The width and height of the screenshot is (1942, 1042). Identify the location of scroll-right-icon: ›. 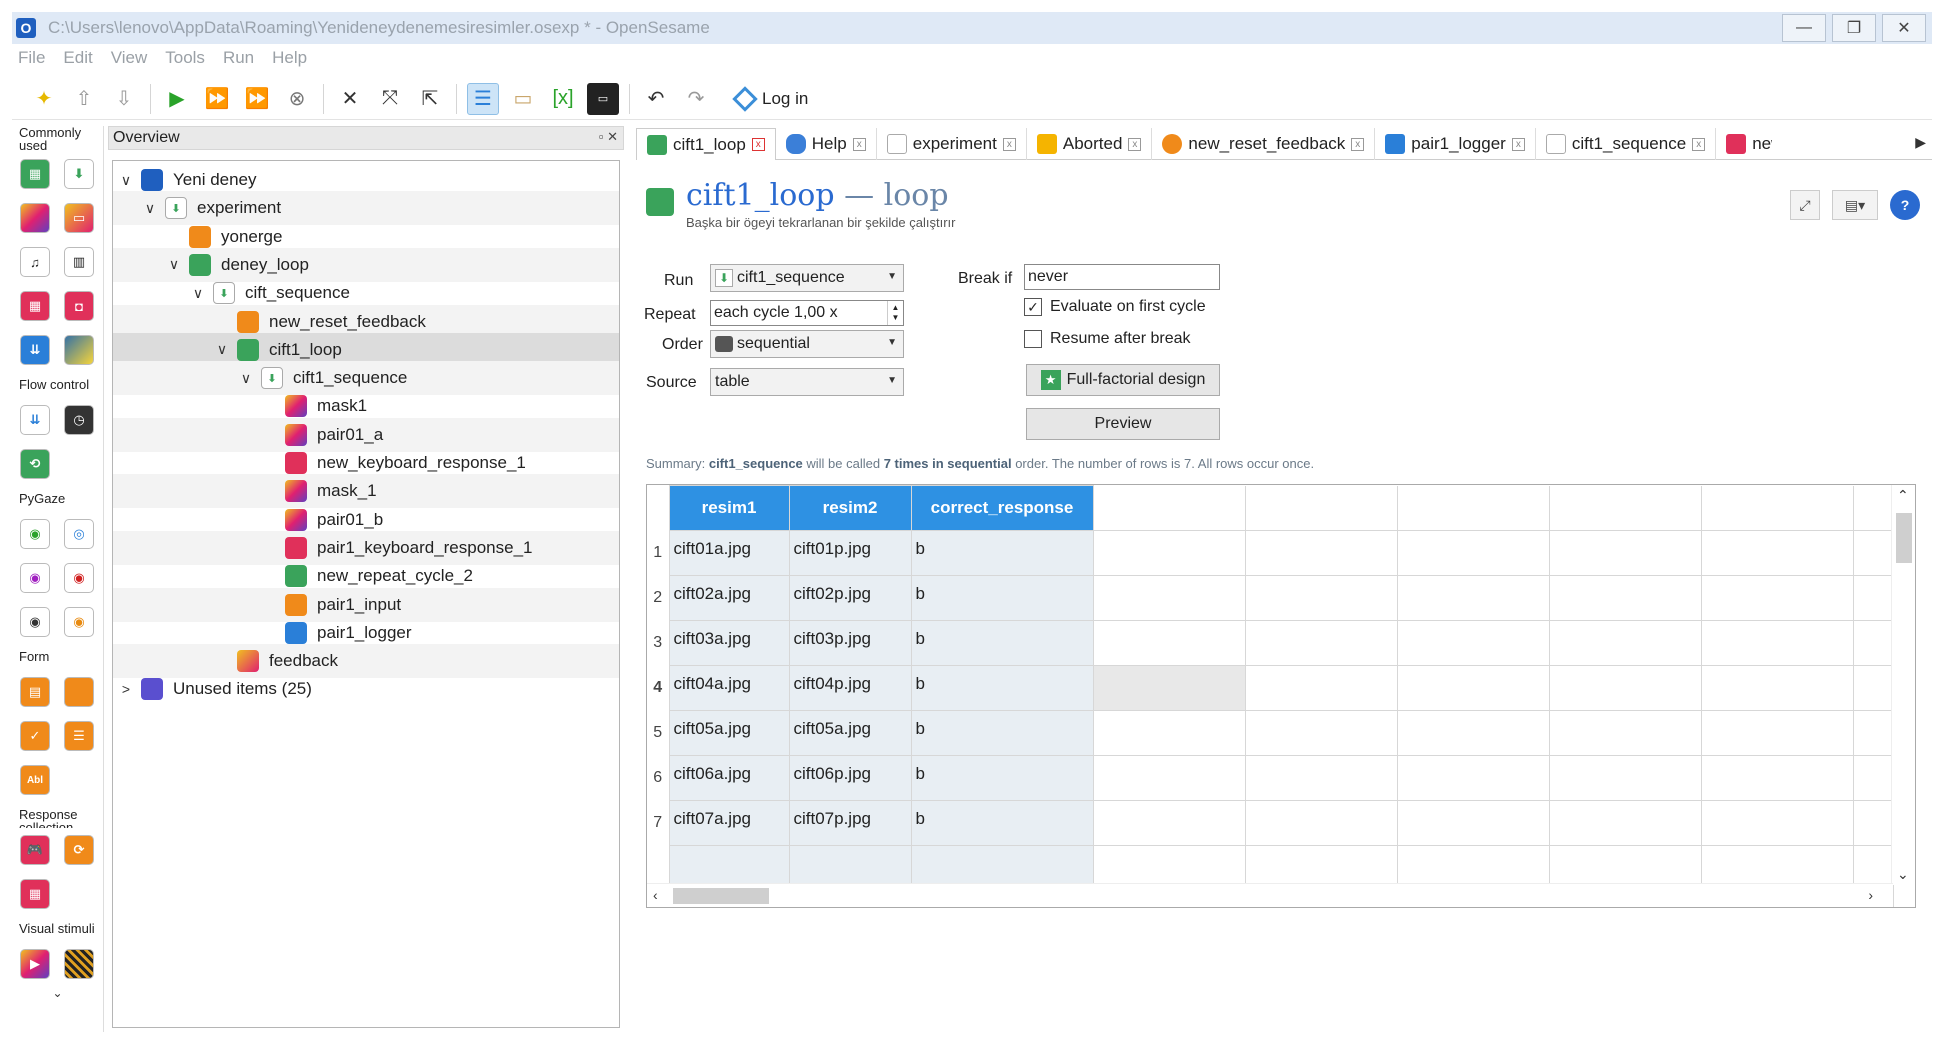
(1870, 895).